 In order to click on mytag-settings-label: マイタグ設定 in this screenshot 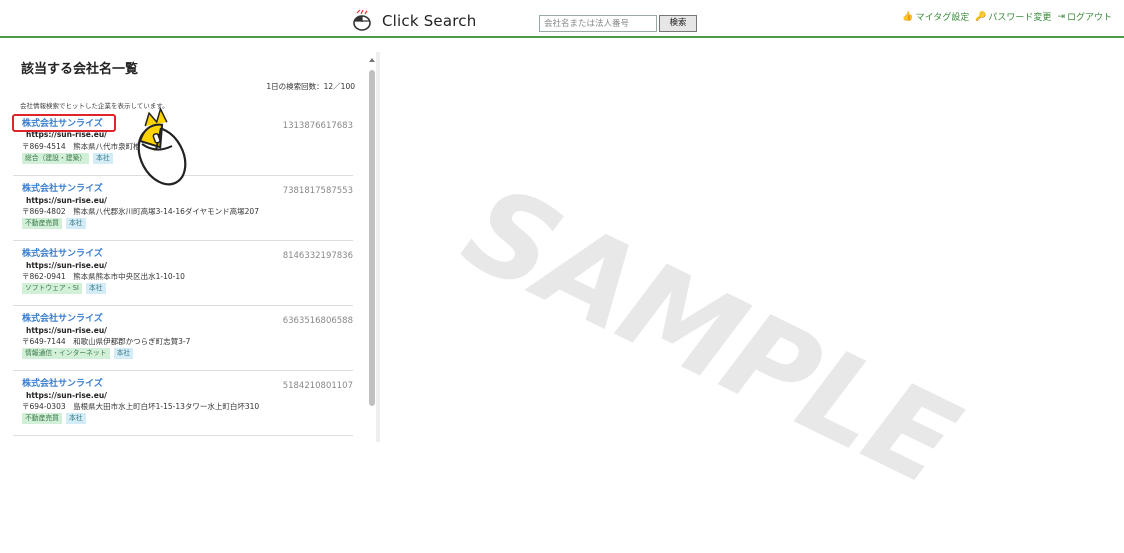, I will do `click(942, 18)`.